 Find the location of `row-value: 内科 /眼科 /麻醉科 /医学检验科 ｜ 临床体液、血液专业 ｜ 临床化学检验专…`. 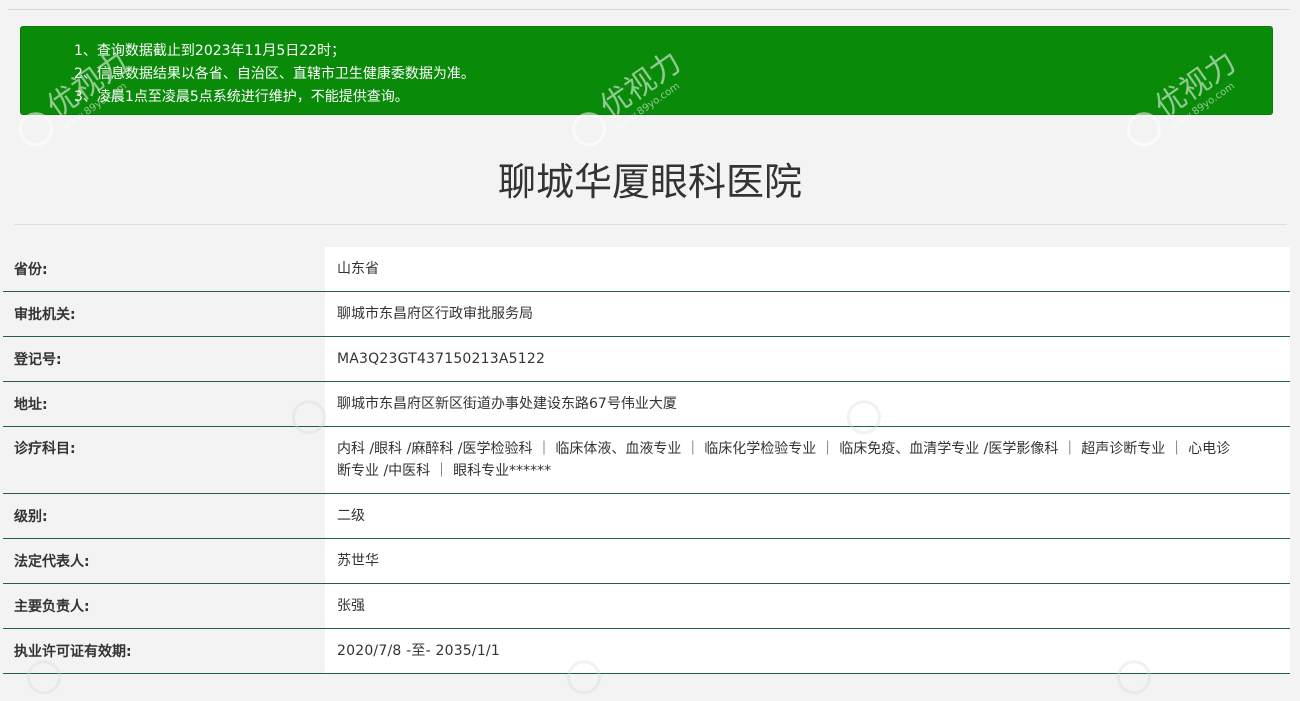

row-value: 内科 /眼科 /麻醉科 /医学检验科 ｜ 临床体液、血液专业 ｜ 临床化学检验专… is located at coordinates (807, 460).